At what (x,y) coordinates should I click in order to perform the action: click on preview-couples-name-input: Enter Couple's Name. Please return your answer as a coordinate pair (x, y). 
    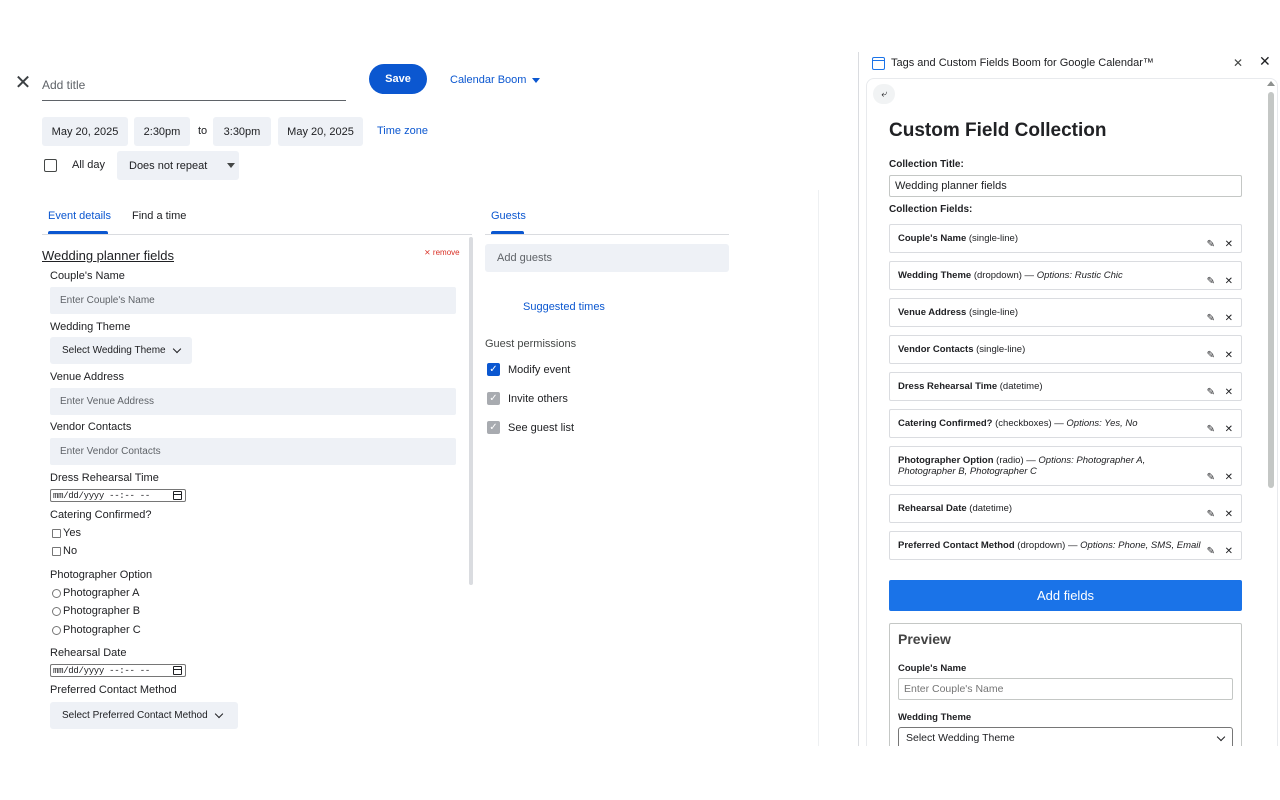
    Looking at the image, I should click on (1065, 689).